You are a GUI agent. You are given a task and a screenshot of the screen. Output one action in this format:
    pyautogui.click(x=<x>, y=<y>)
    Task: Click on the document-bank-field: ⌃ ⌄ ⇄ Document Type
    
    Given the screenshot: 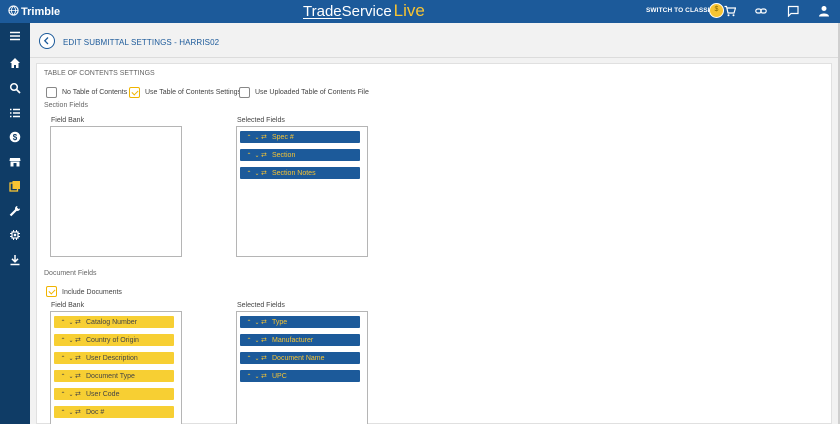 What is the action you would take?
    pyautogui.click(x=114, y=376)
    